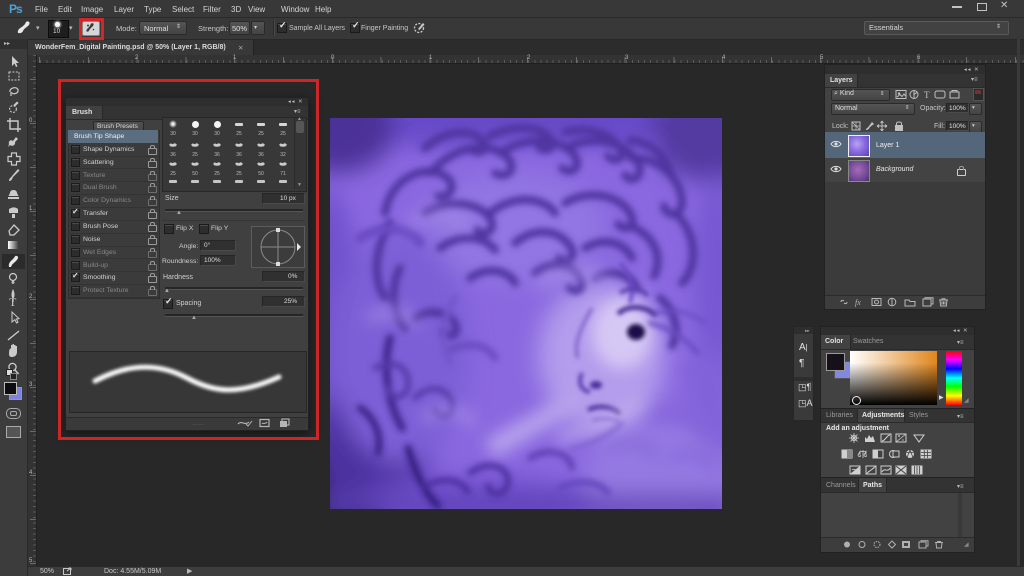 The width and height of the screenshot is (1024, 576). Describe the element at coordinates (858, 302) in the screenshot. I see `svg-text: fx` at that location.